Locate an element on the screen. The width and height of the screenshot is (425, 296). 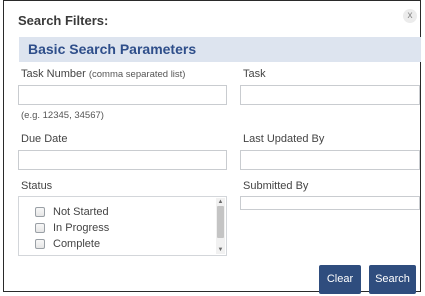
task-number-label-text: Task Number is located at coordinates (53, 74).